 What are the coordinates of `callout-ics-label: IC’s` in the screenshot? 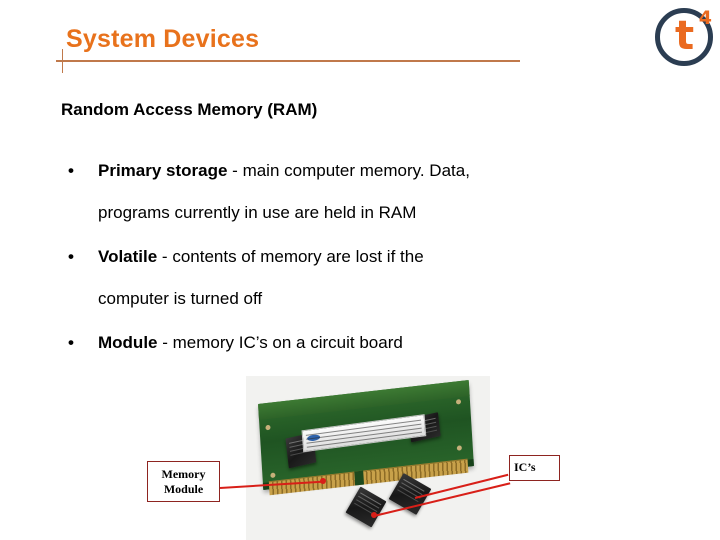 It's located at (525, 467).